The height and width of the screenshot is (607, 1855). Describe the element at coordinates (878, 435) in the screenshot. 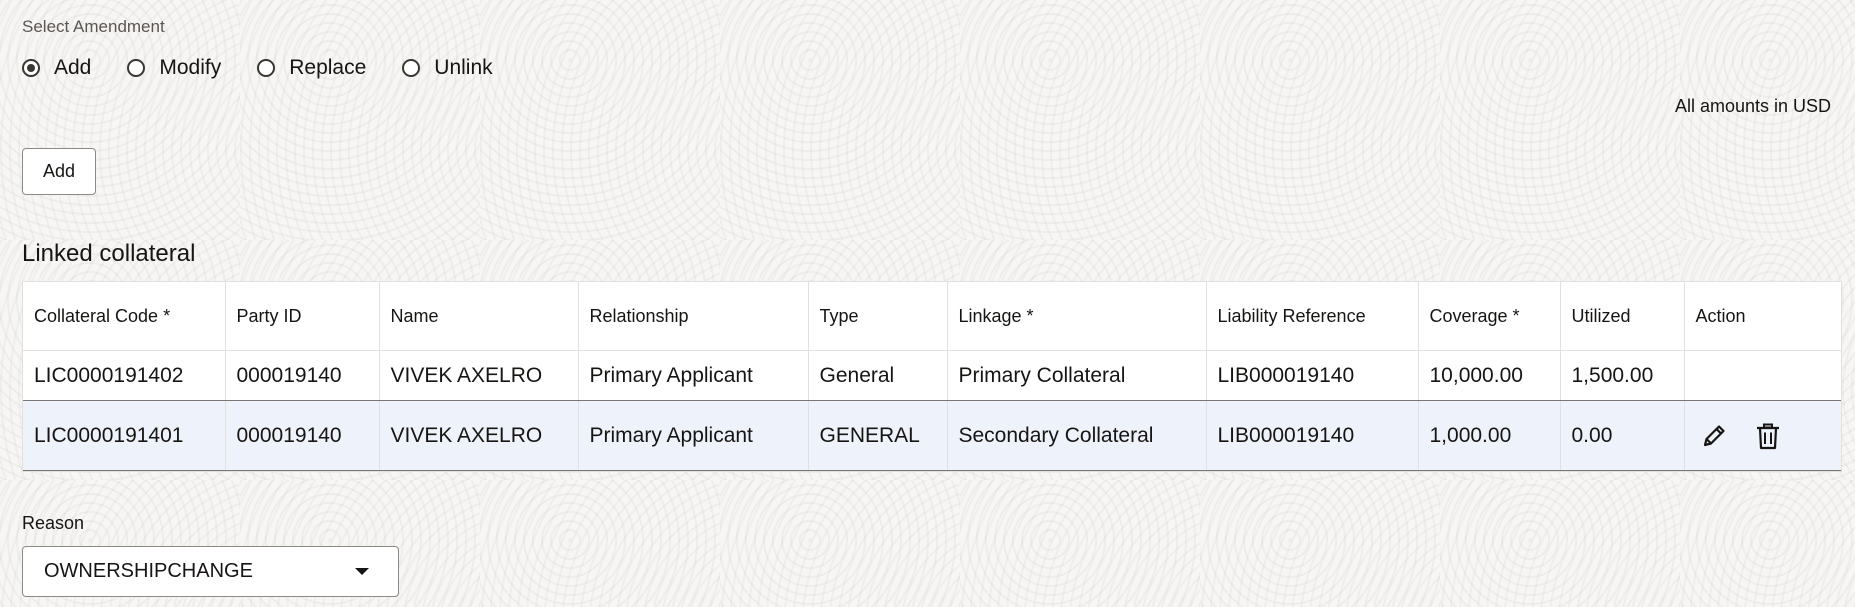

I see `cell-type: GENERAL` at that location.